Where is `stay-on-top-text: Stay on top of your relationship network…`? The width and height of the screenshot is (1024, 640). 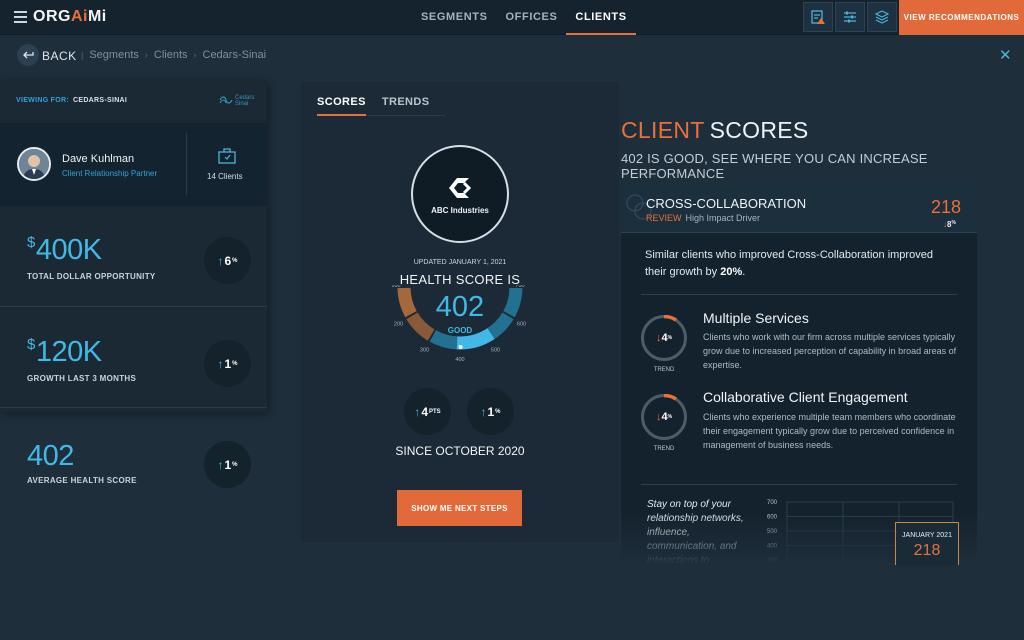
stay-on-top-text: Stay on top of your relationship network… is located at coordinates (695, 532).